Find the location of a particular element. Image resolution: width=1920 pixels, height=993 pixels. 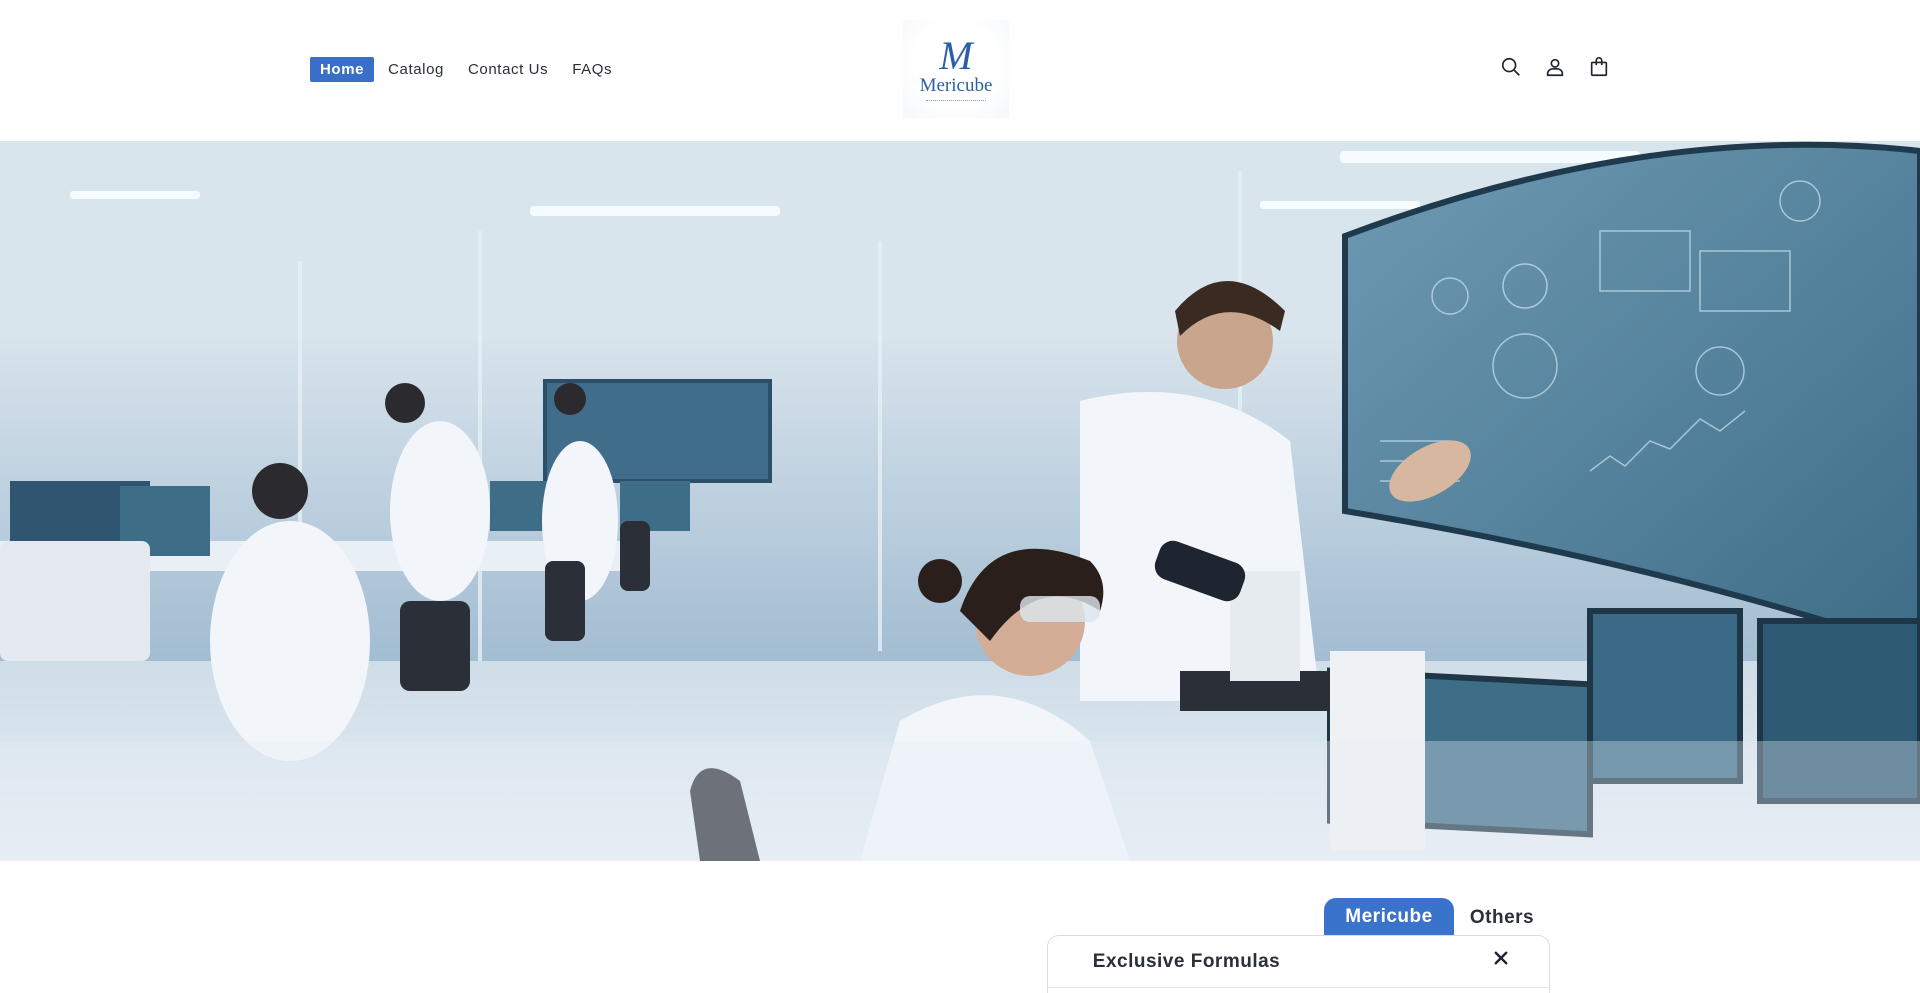

logo-name: Mericube is located at coordinates (956, 85).